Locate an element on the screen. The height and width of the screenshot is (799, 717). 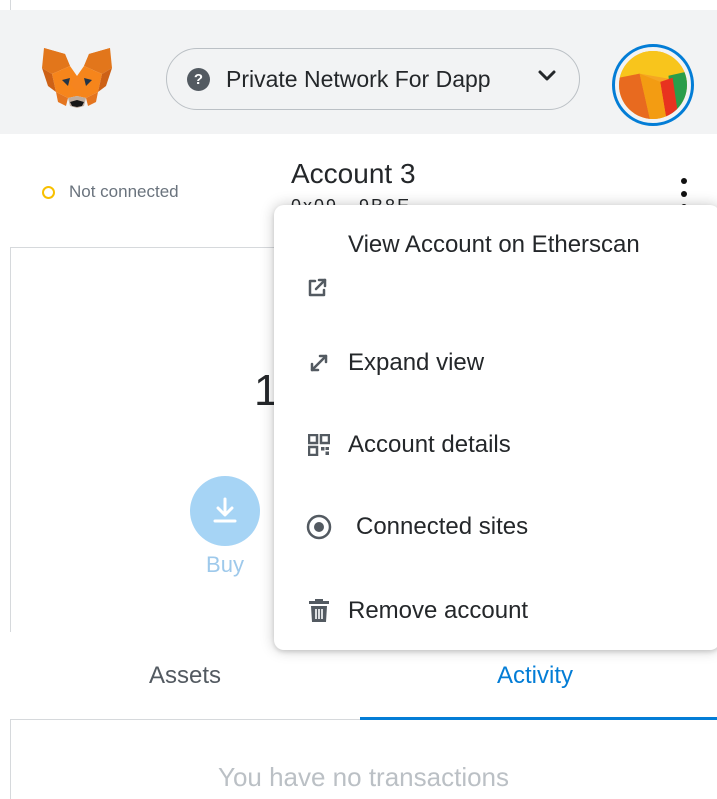
buy-label: Buy is located at coordinates (225, 565).